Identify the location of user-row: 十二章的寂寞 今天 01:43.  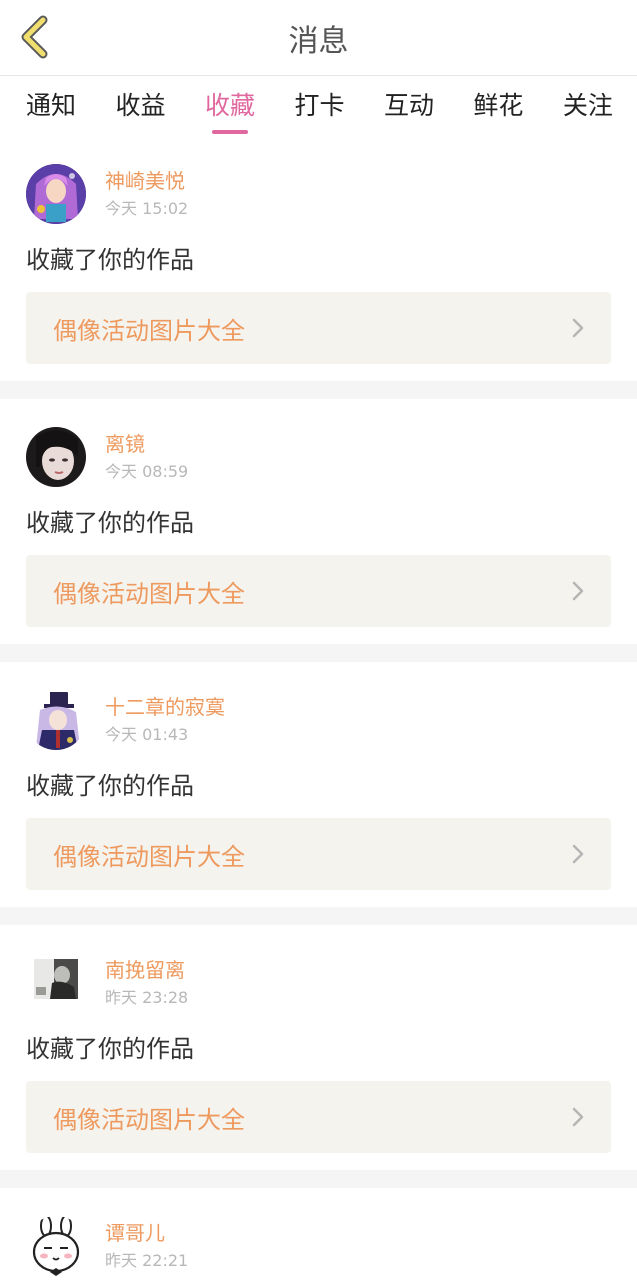
(318, 721).